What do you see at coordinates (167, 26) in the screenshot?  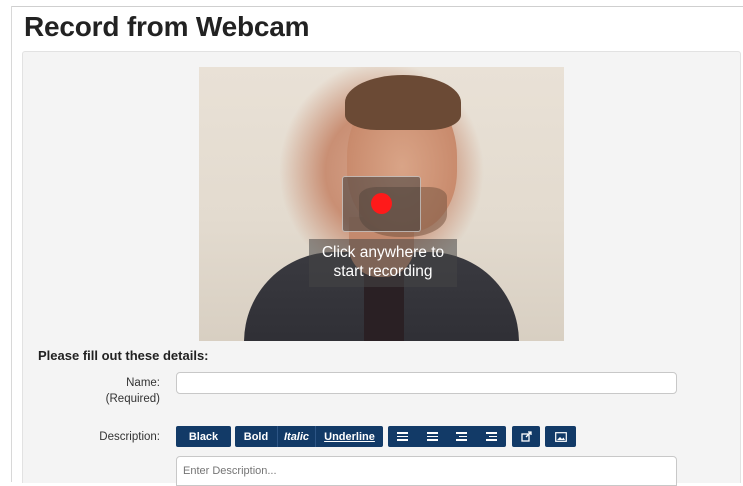 I see `page-title: Record from Webcam` at bounding box center [167, 26].